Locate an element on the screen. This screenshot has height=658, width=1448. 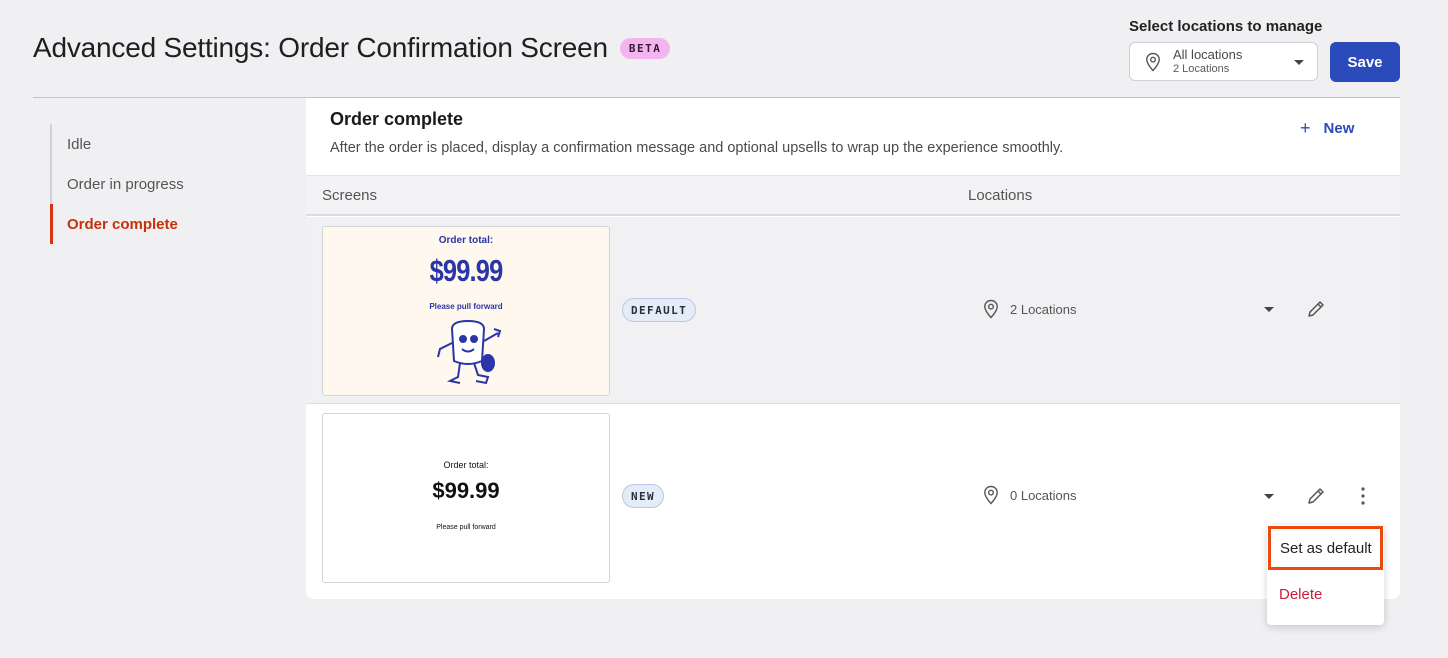
location-select: All locations 2 Locations is located at coordinates (1223, 61).